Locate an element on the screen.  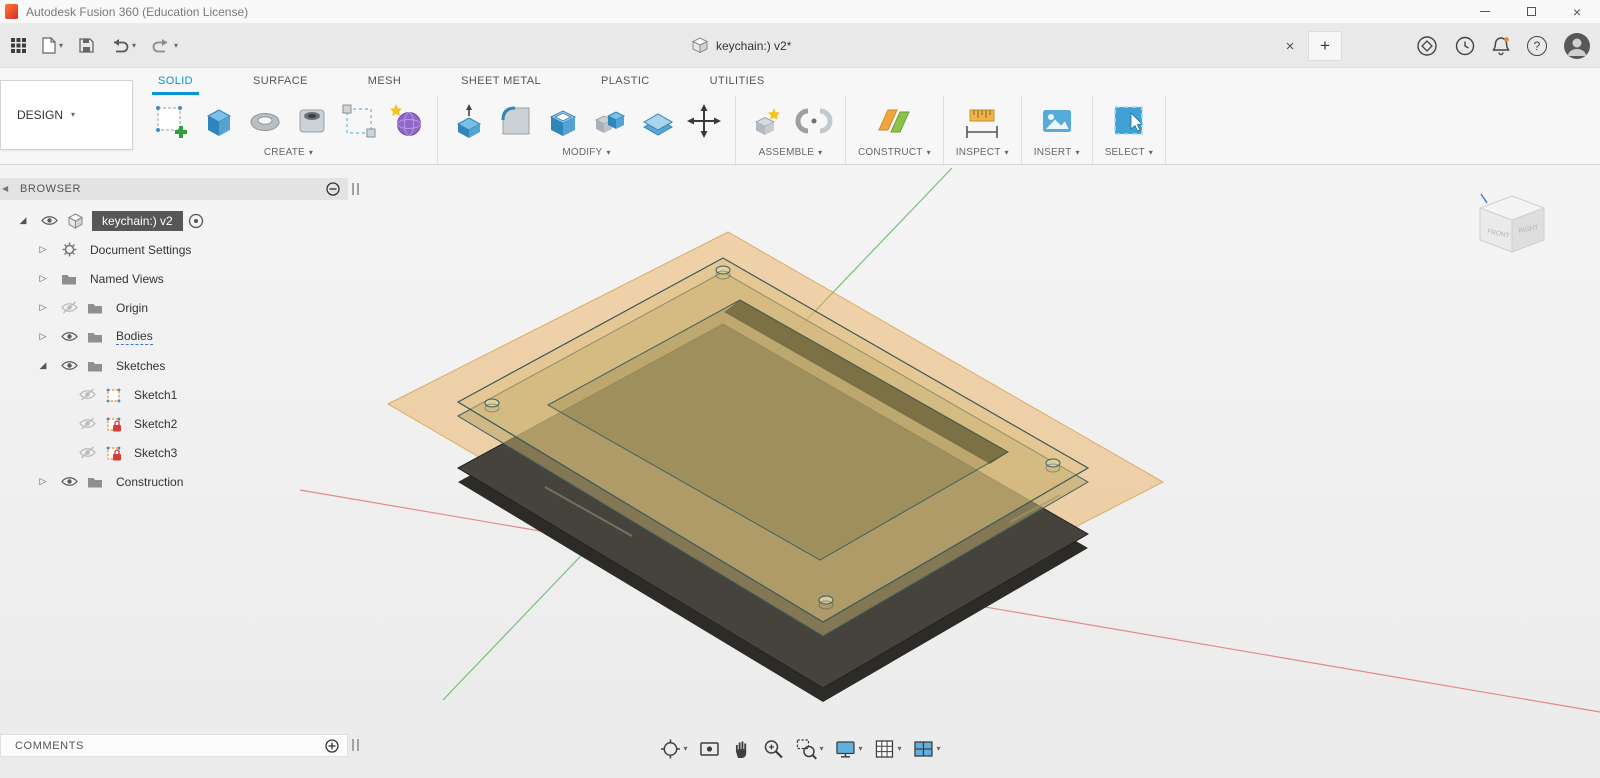
tree-item-bodies: ▷ Bodies is located at coordinates (186, 336).